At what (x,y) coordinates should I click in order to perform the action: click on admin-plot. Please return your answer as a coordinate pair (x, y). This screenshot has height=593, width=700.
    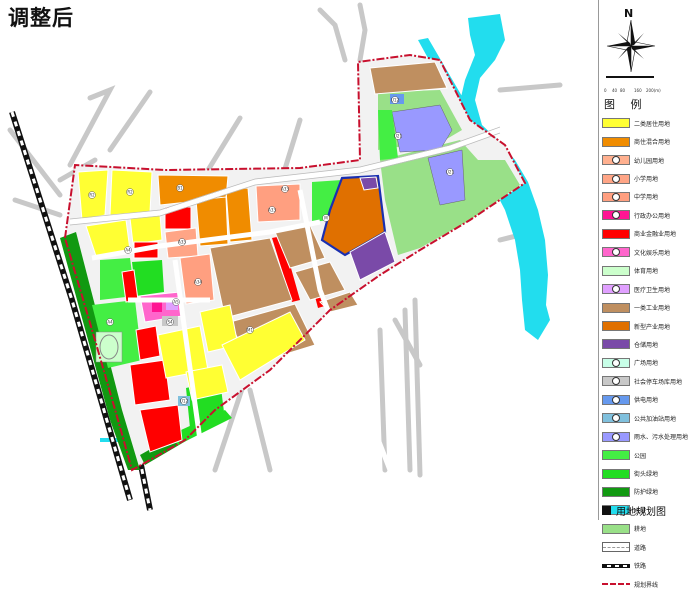
    Looking at the image, I should click on (157, 307).